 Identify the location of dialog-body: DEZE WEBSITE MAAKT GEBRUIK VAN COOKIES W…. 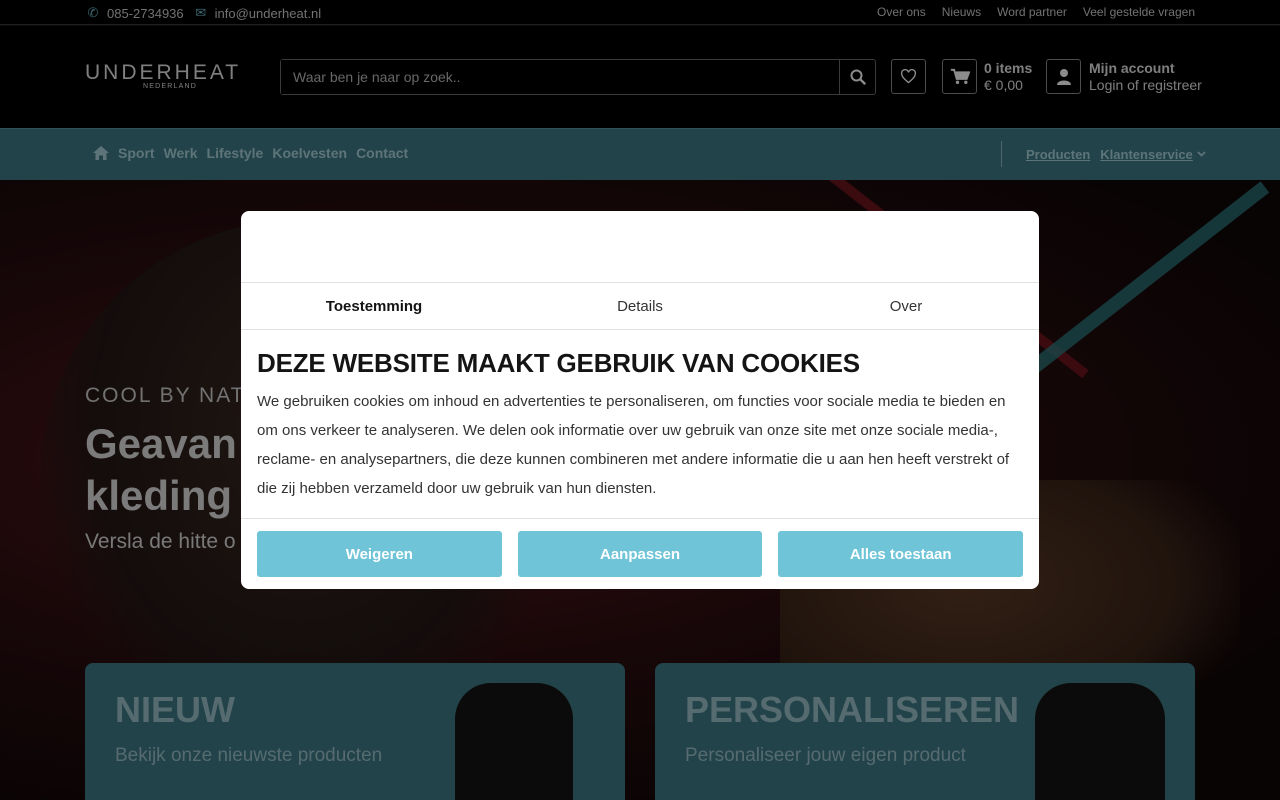
(640, 424).